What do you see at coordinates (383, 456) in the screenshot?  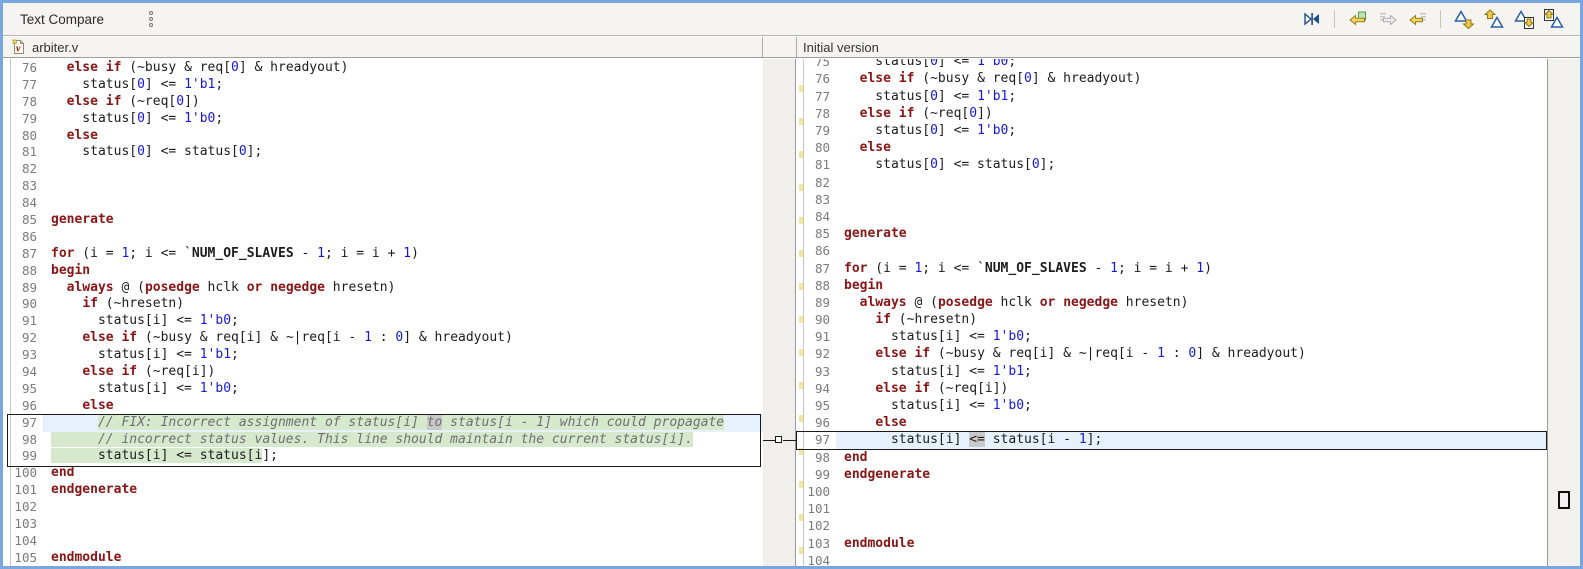 I see `code-line: 99 status[i] <= status[i];` at bounding box center [383, 456].